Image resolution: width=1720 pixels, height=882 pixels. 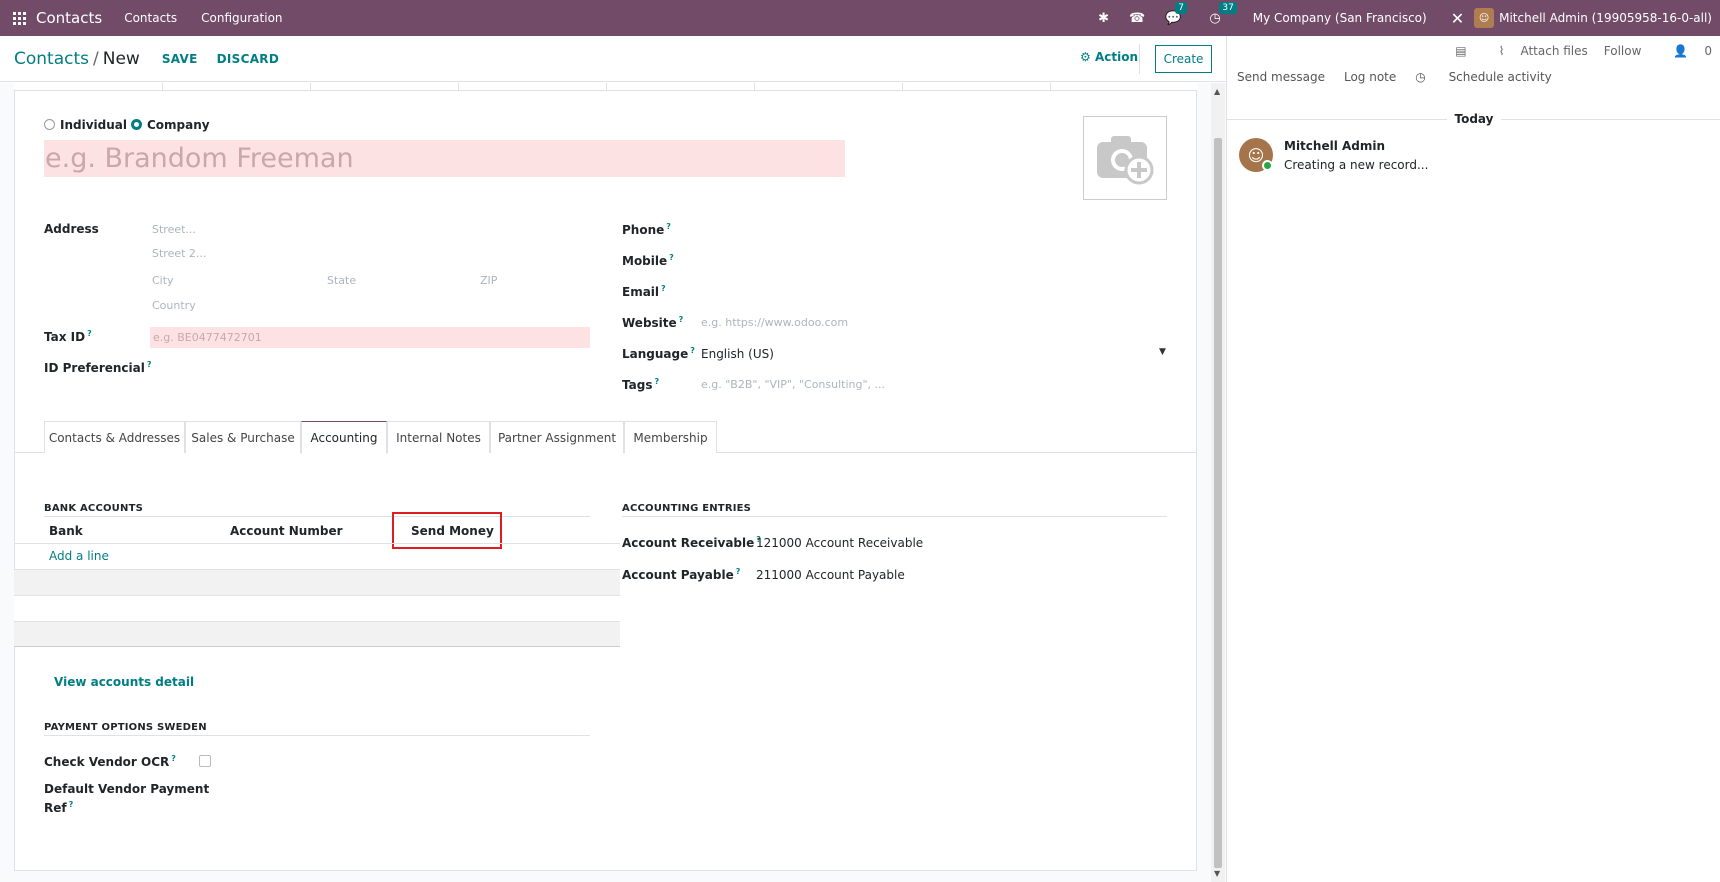 What do you see at coordinates (163, 280) in the screenshot?
I see `city-input: City` at bounding box center [163, 280].